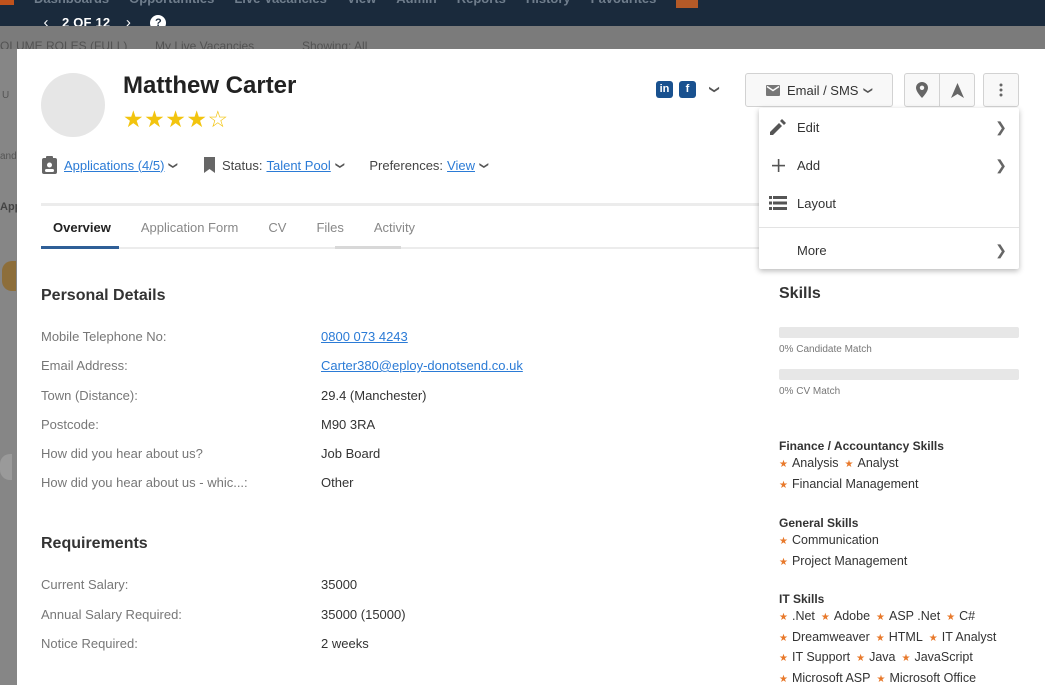 The height and width of the screenshot is (685, 1045). Describe the element at coordinates (687, 4) in the screenshot. I see `favourites-icon` at that location.